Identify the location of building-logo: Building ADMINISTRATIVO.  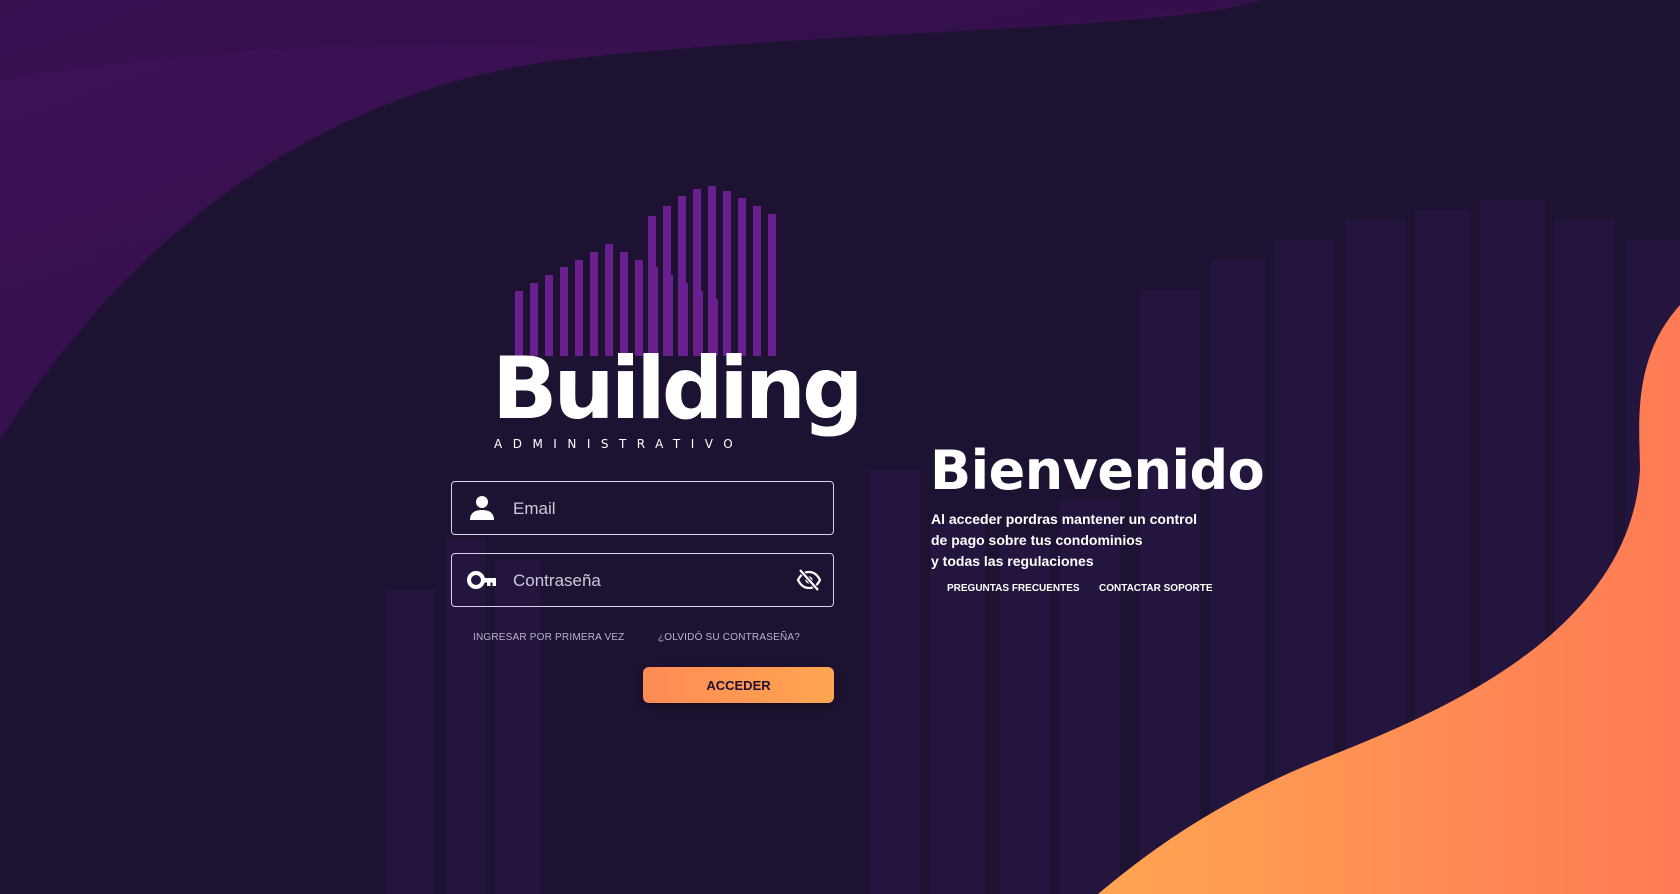
(676, 321).